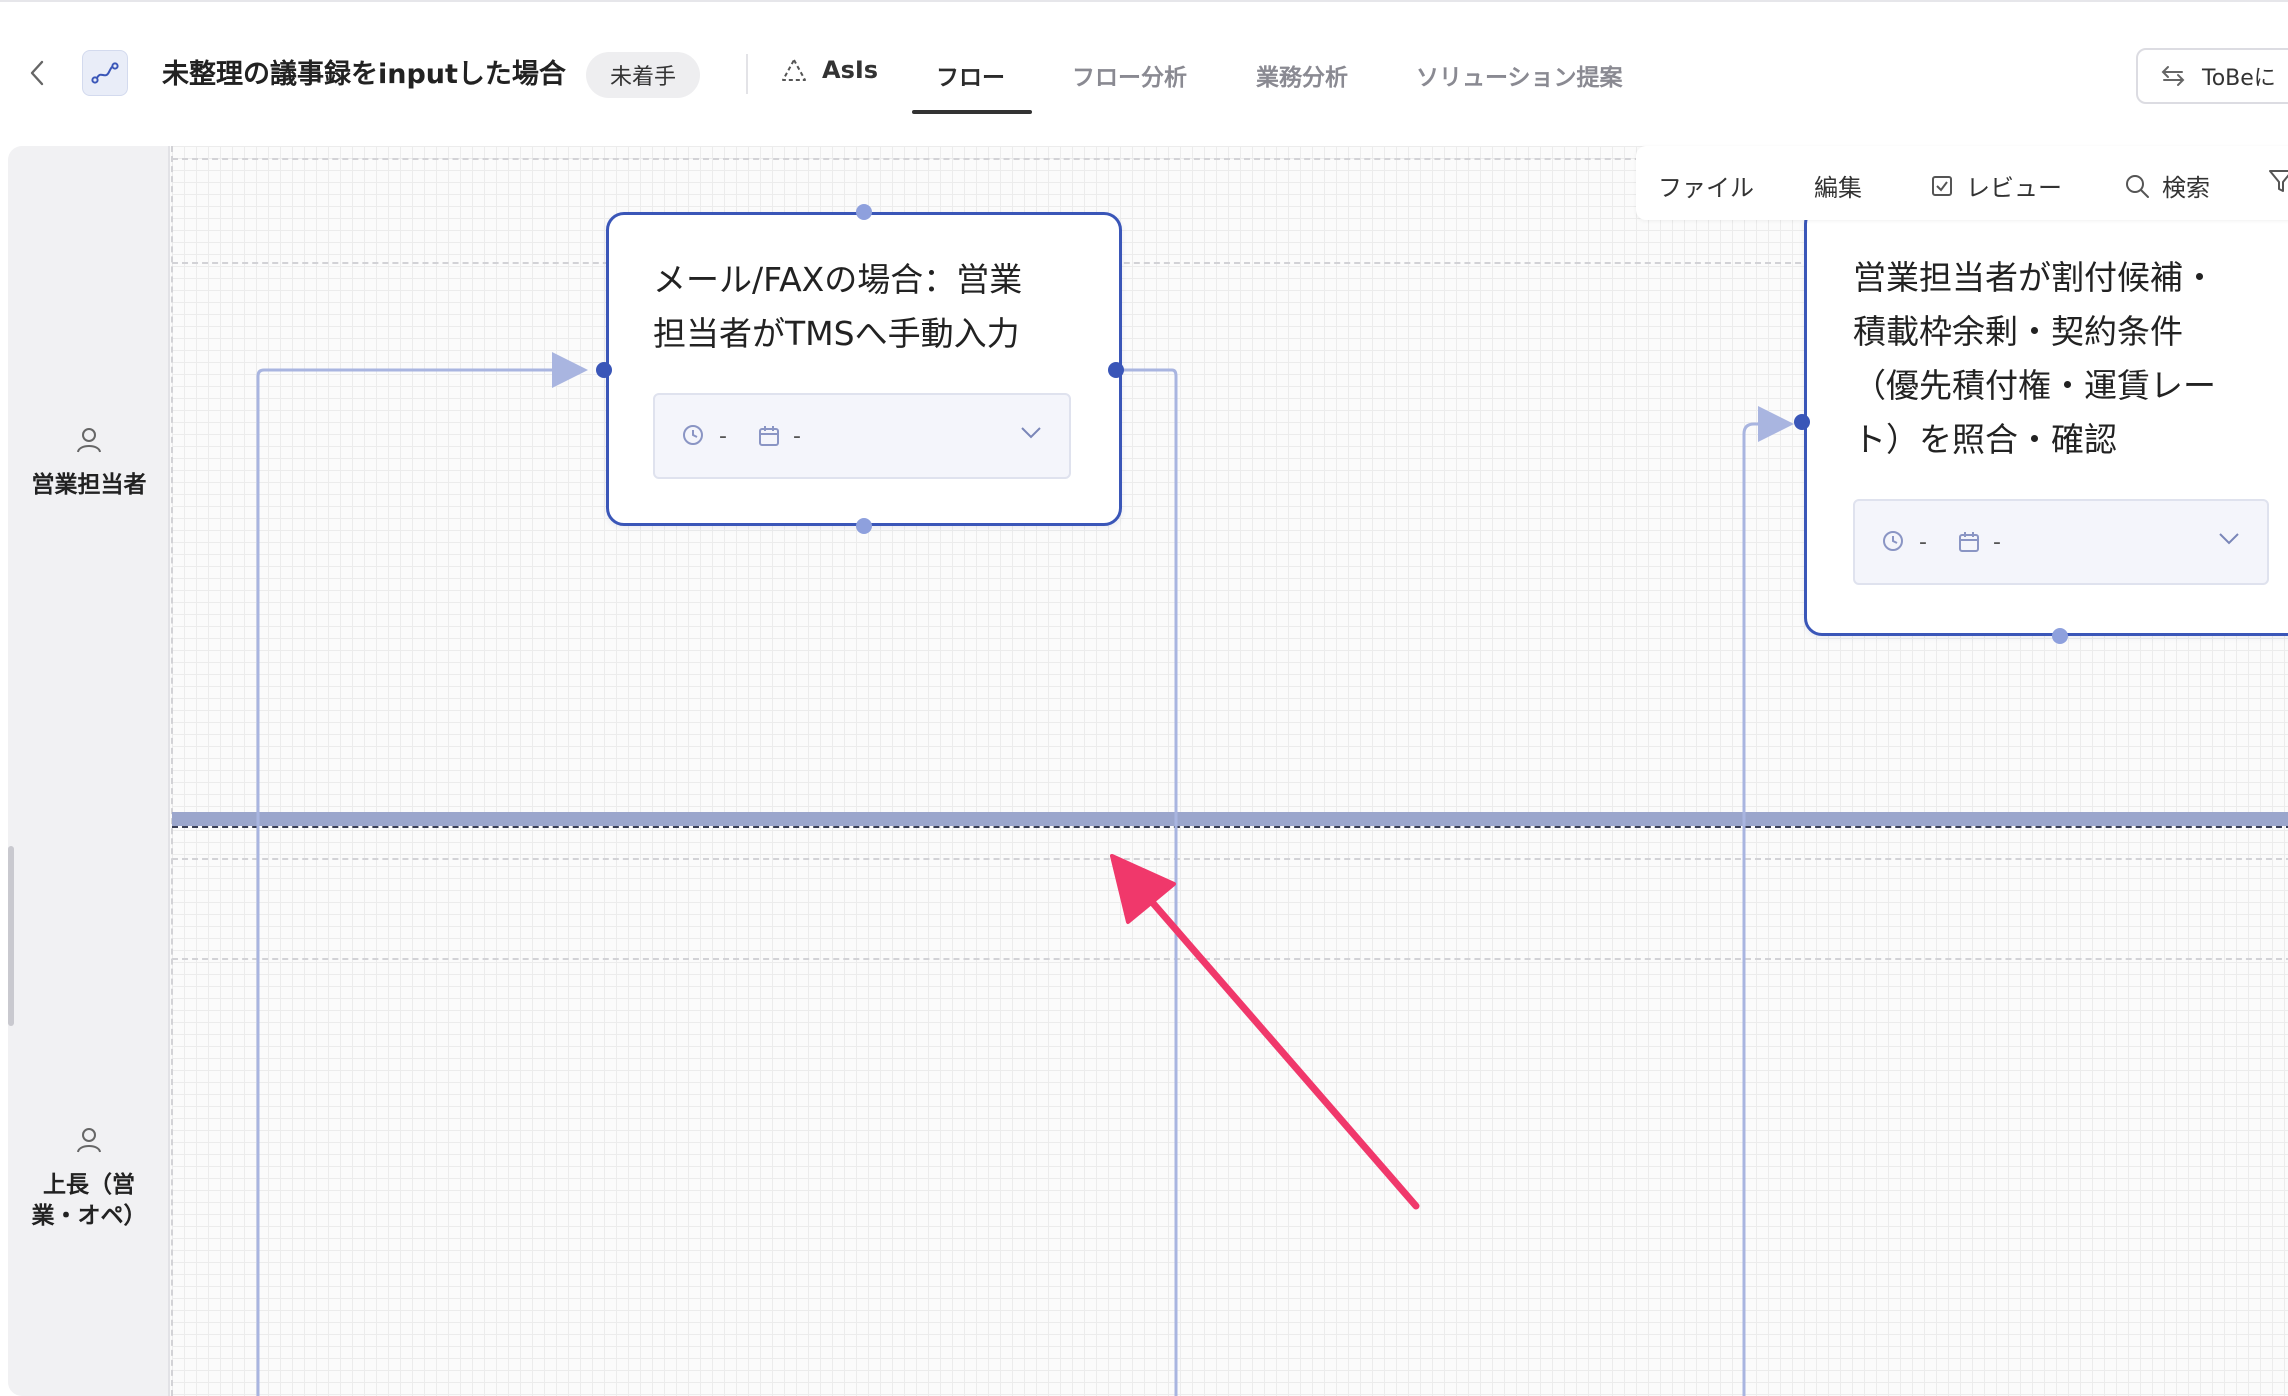 This screenshot has width=2288, height=1396. What do you see at coordinates (1129, 75) in the screenshot?
I see `tab-flow-analysis: フロー分析` at bounding box center [1129, 75].